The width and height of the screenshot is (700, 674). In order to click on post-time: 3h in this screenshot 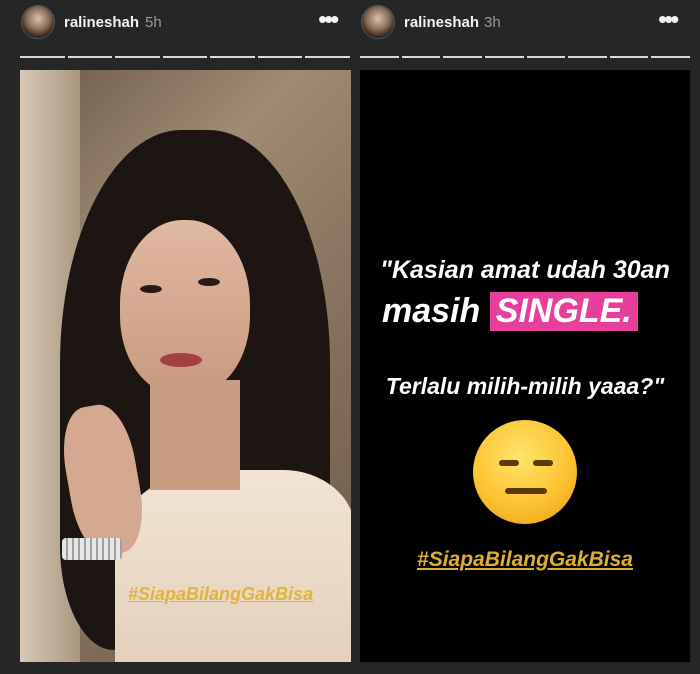, I will do `click(492, 22)`.